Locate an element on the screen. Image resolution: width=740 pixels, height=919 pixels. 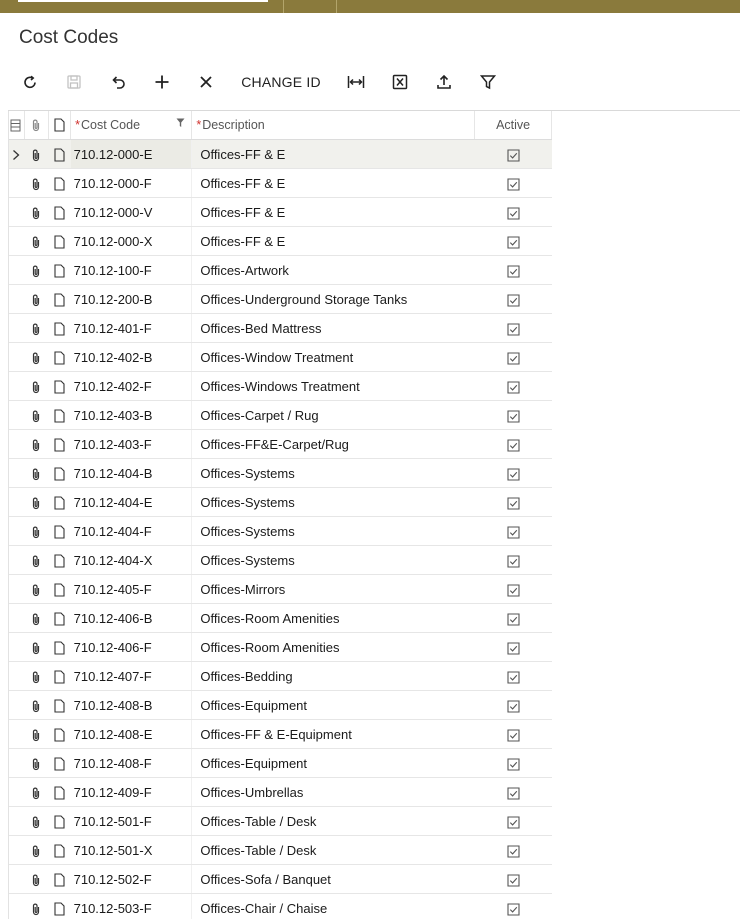
table-row: 710.12-409-FOffices-Umbrellas is located at coordinates (280, 792).